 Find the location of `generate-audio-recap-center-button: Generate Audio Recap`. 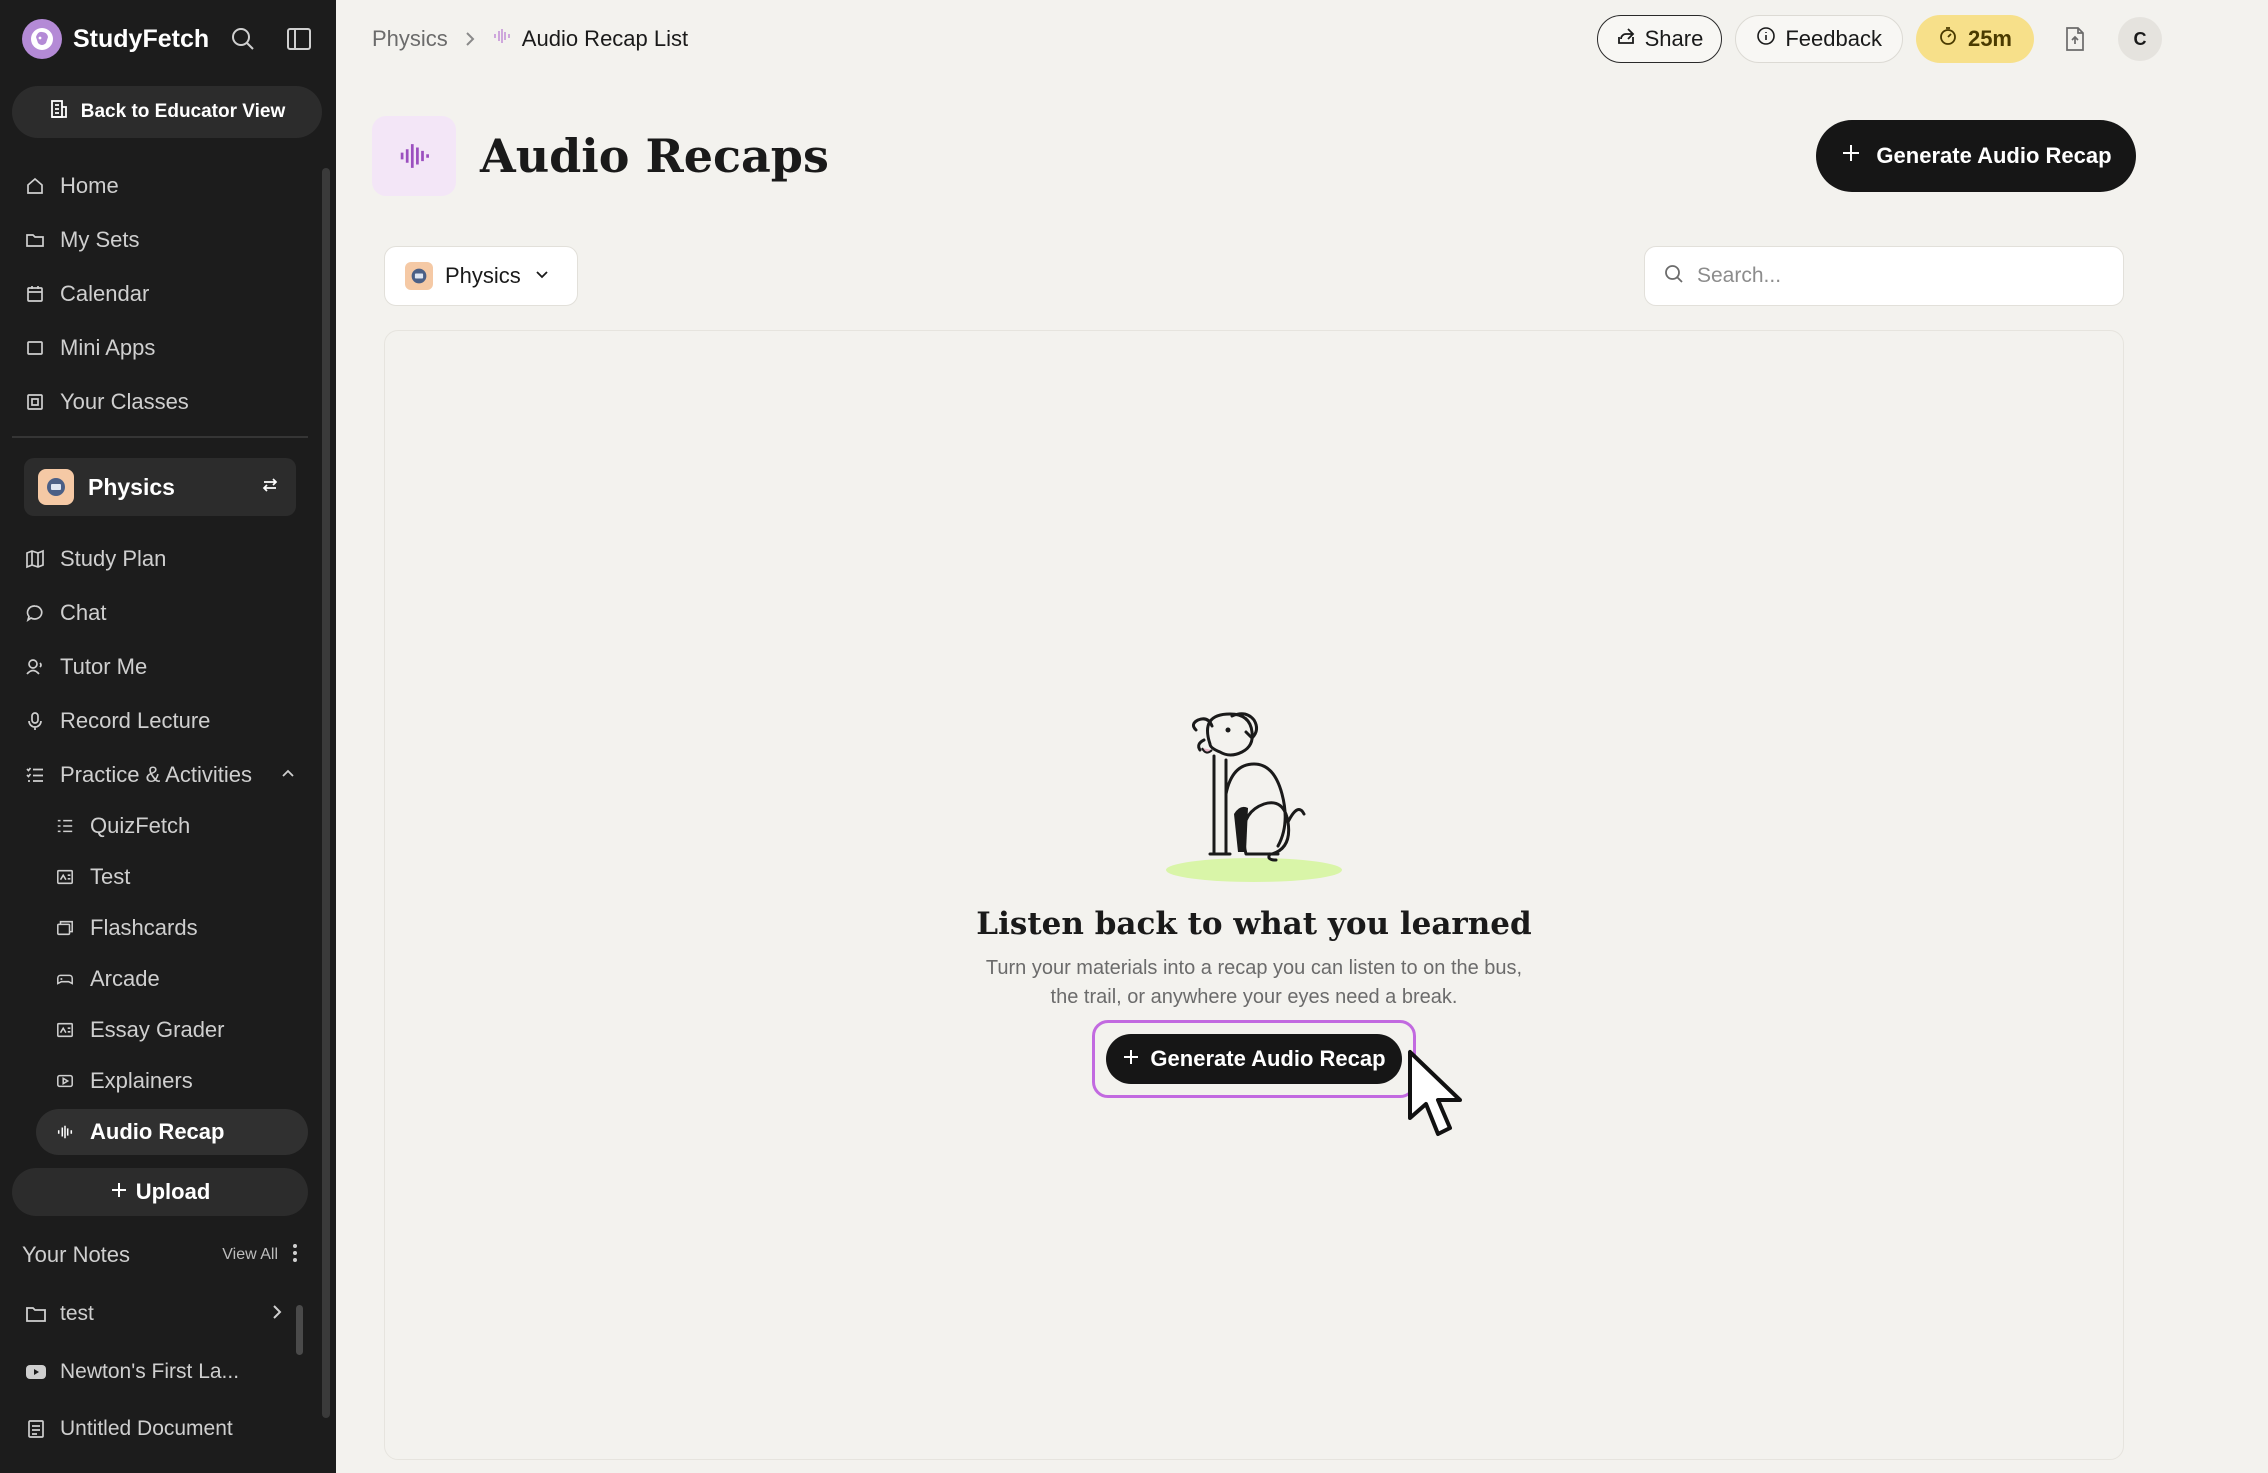

generate-audio-recap-center-button: Generate Audio Recap is located at coordinates (1254, 1059).